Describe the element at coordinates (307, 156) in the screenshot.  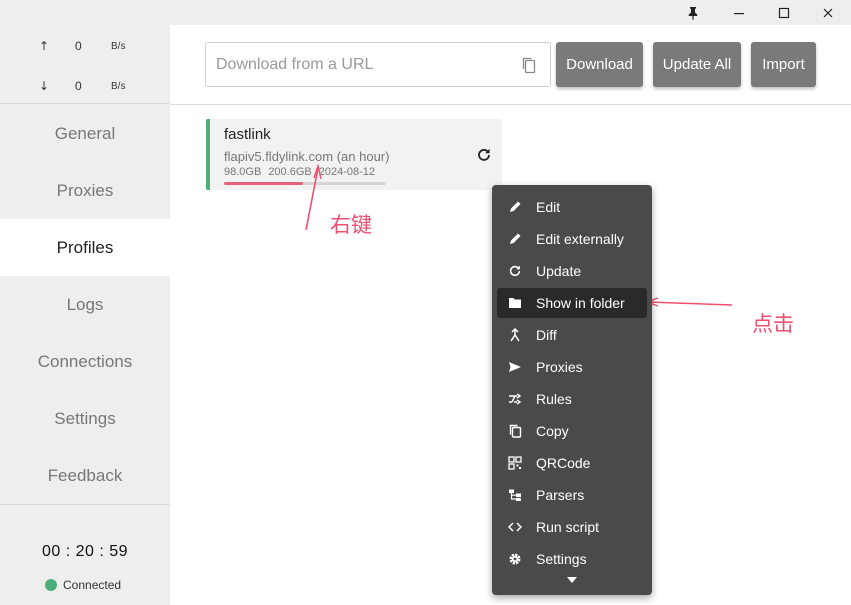
I see `profile-host: flapiv5.fldylink.com (an hour)` at that location.